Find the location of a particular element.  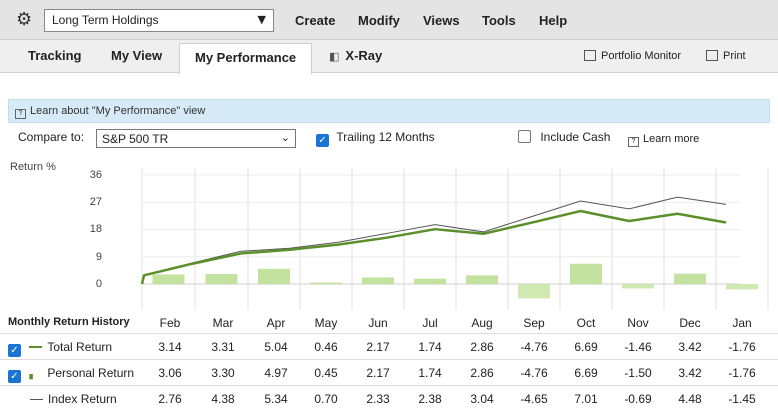

table-cell: 3.04 is located at coordinates (482, 399).